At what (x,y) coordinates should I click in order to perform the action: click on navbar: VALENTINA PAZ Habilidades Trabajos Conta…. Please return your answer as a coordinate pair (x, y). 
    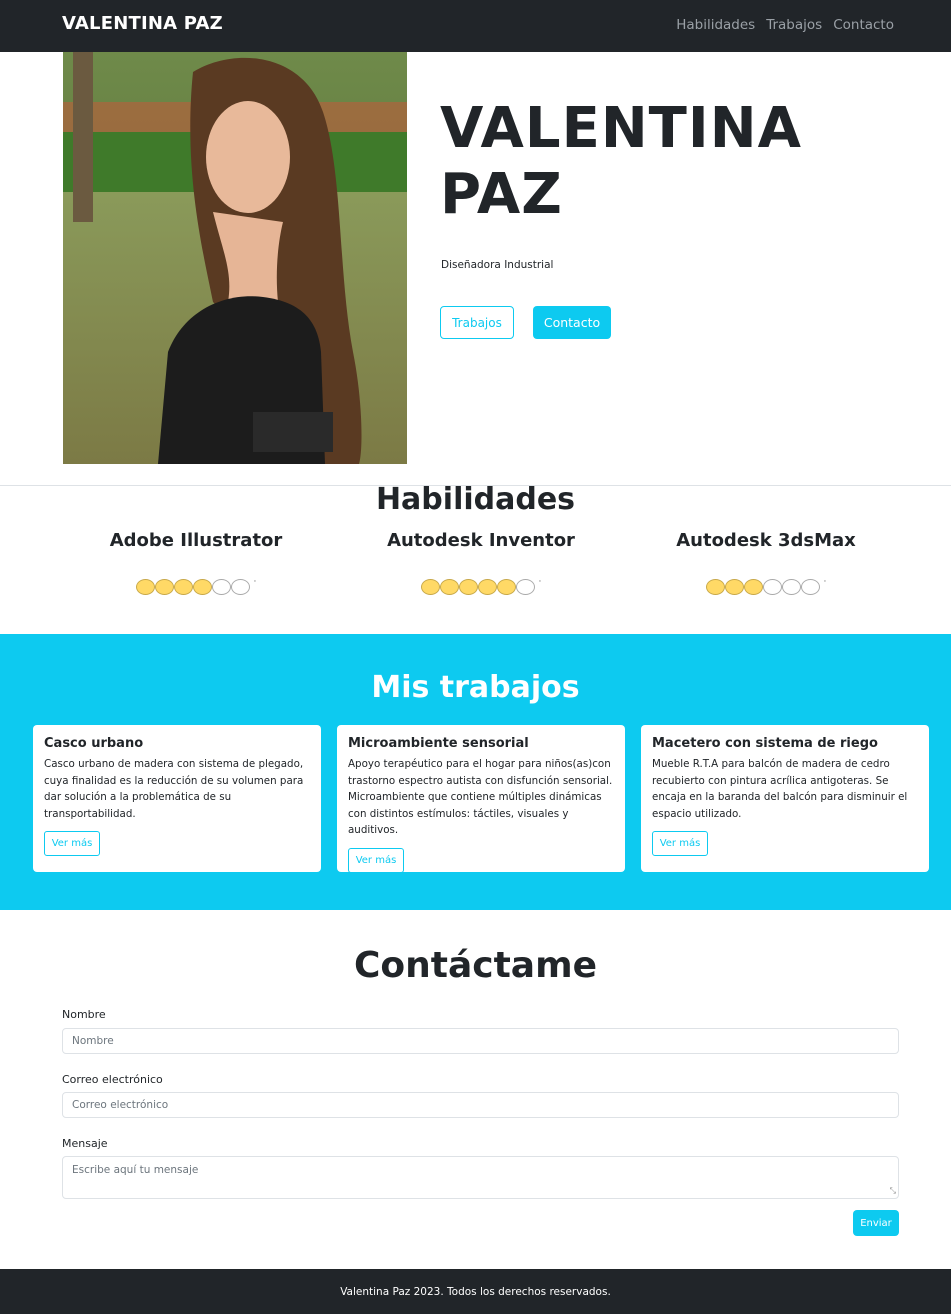
    Looking at the image, I should click on (475, 26).